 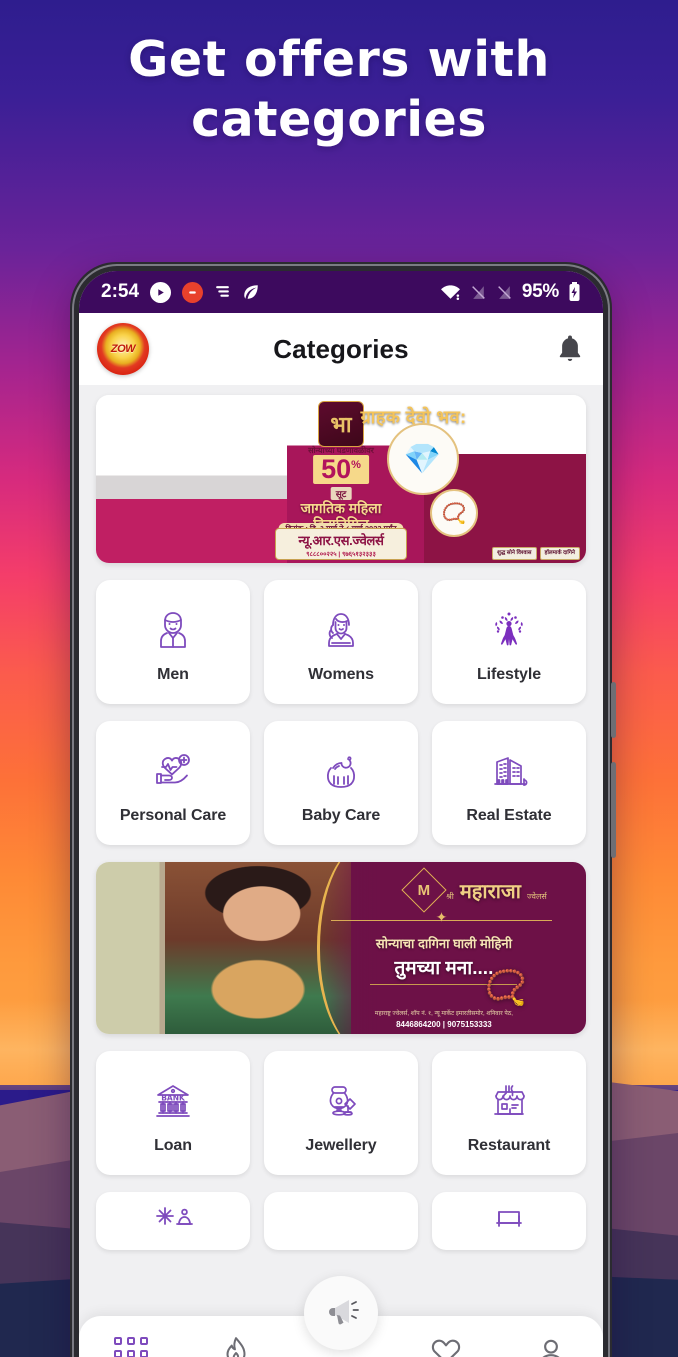 I want to click on man-avatar-icon, so click(x=173, y=629).